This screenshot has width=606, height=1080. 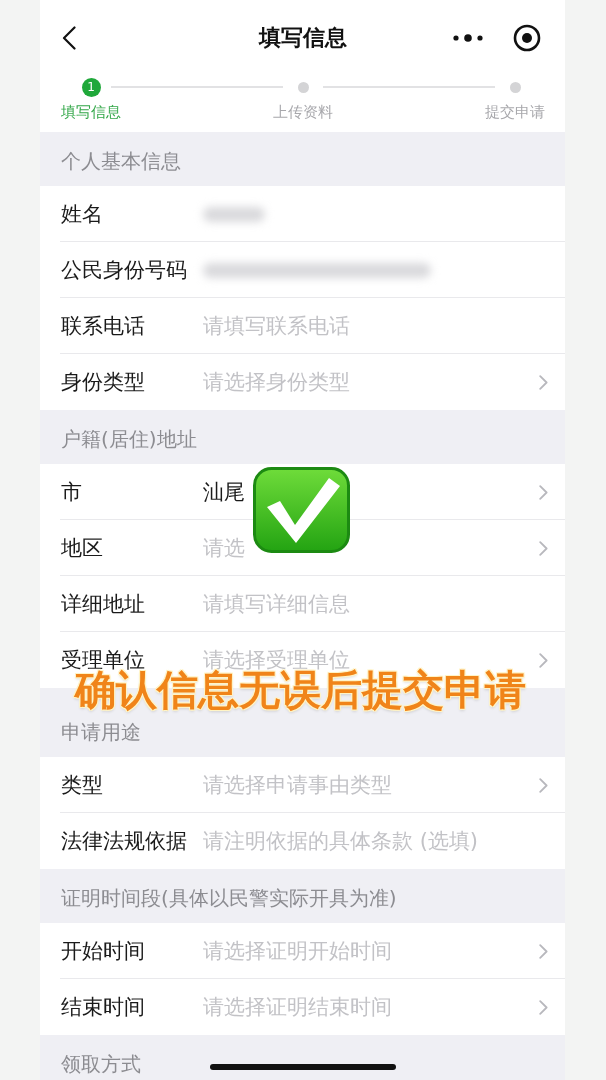 I want to click on blurred-text, so click(x=234, y=214).